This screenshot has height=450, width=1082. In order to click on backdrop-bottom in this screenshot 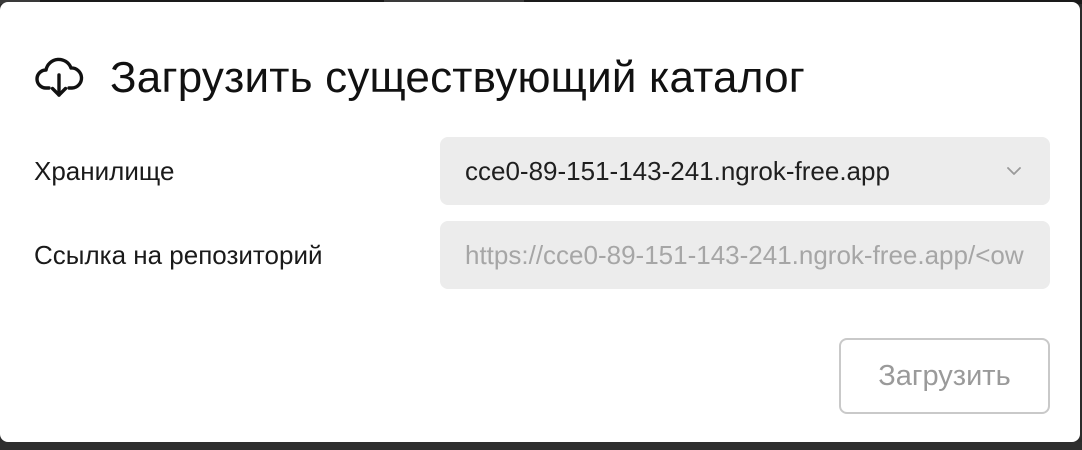, I will do `click(541, 446)`.